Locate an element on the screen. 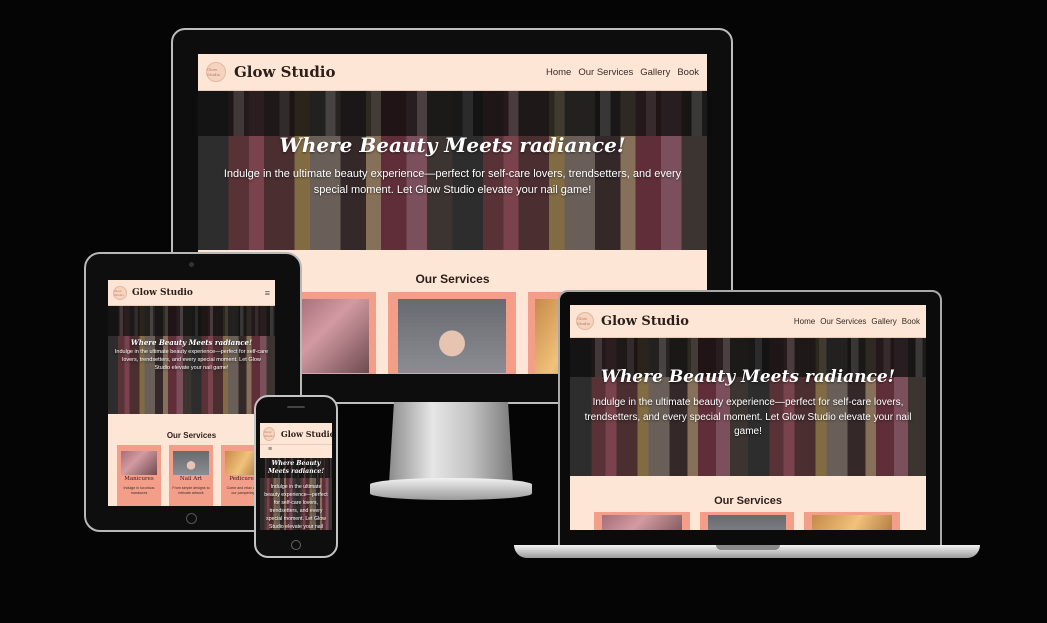 This screenshot has height=623, width=1047. card-title: Nail Art is located at coordinates (191, 479).